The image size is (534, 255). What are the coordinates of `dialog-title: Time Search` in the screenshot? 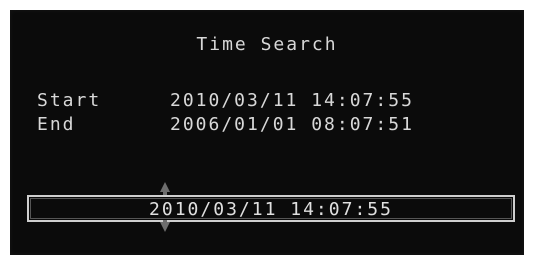 It's located at (267, 44).